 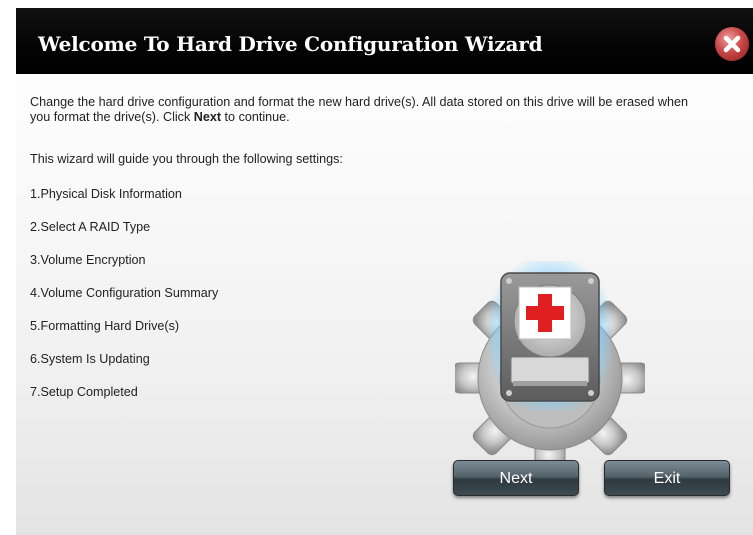 What do you see at coordinates (90, 359) in the screenshot?
I see `step-item: 6.System Is Updating` at bounding box center [90, 359].